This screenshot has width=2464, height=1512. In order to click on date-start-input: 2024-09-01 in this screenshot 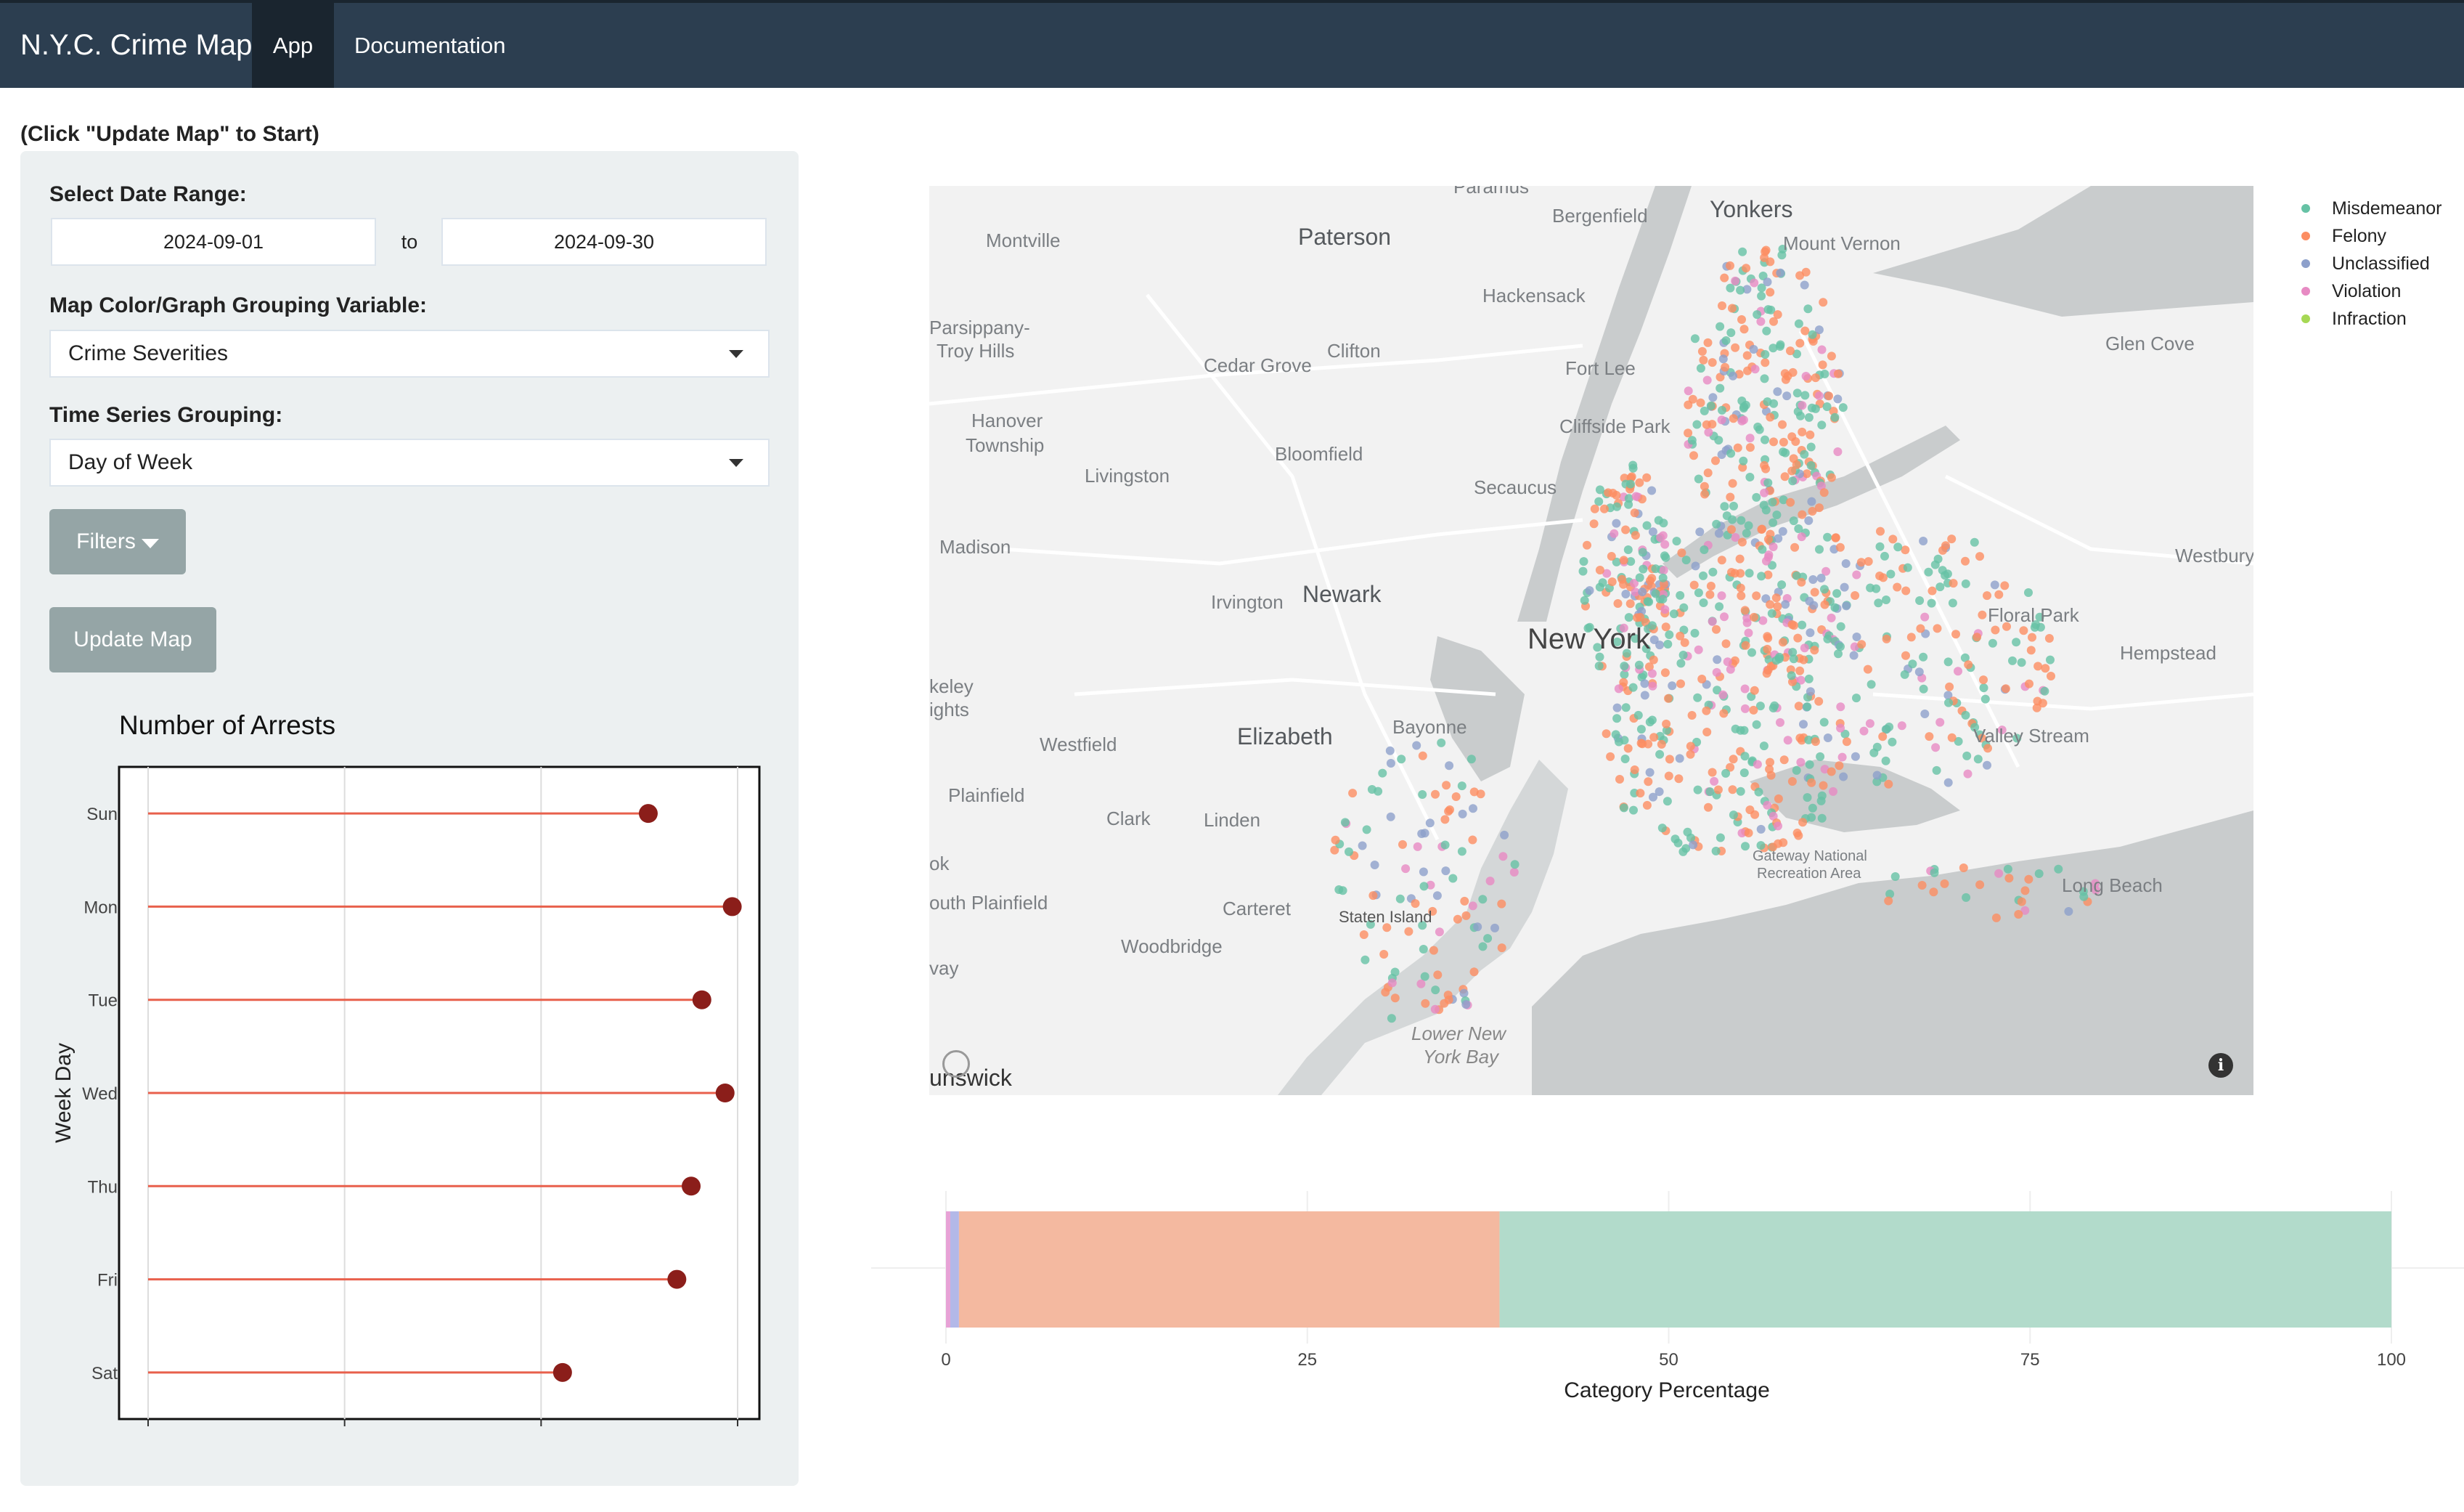, I will do `click(213, 242)`.